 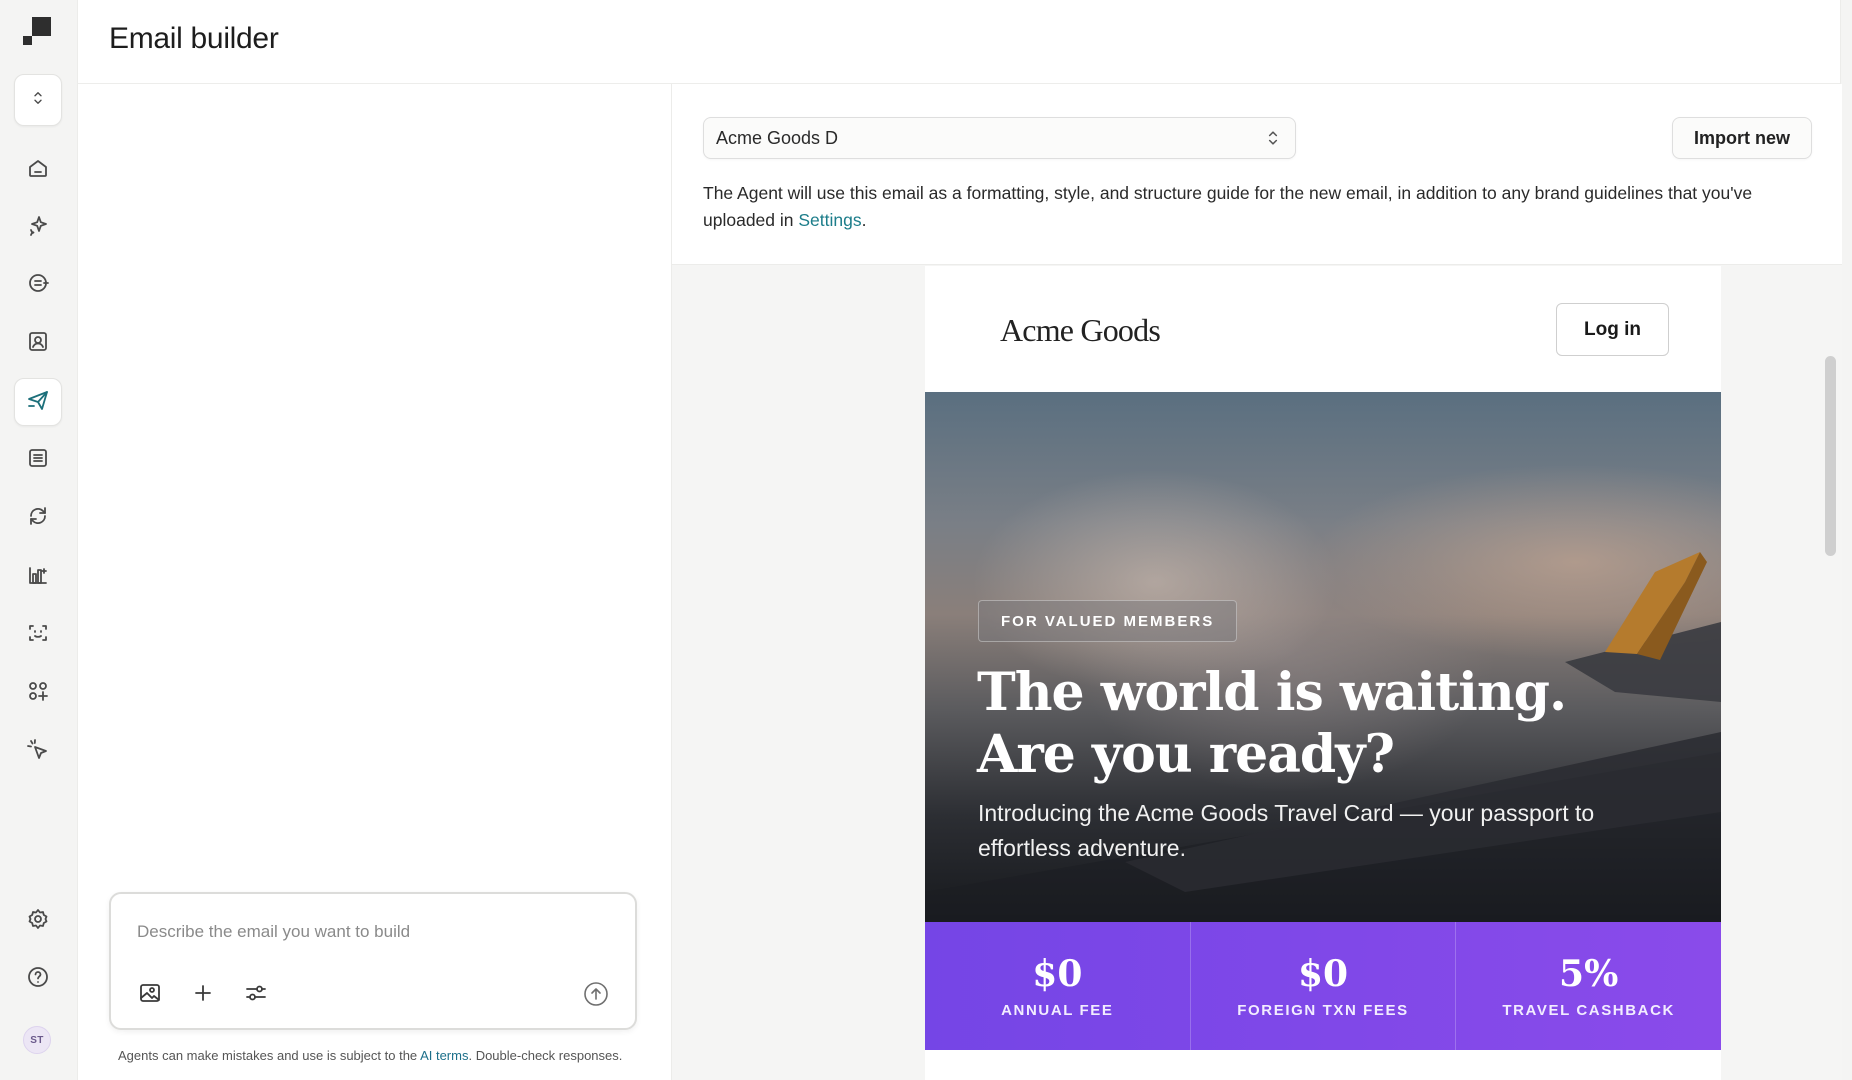 I want to click on broadcast-icon, so click(x=38, y=285).